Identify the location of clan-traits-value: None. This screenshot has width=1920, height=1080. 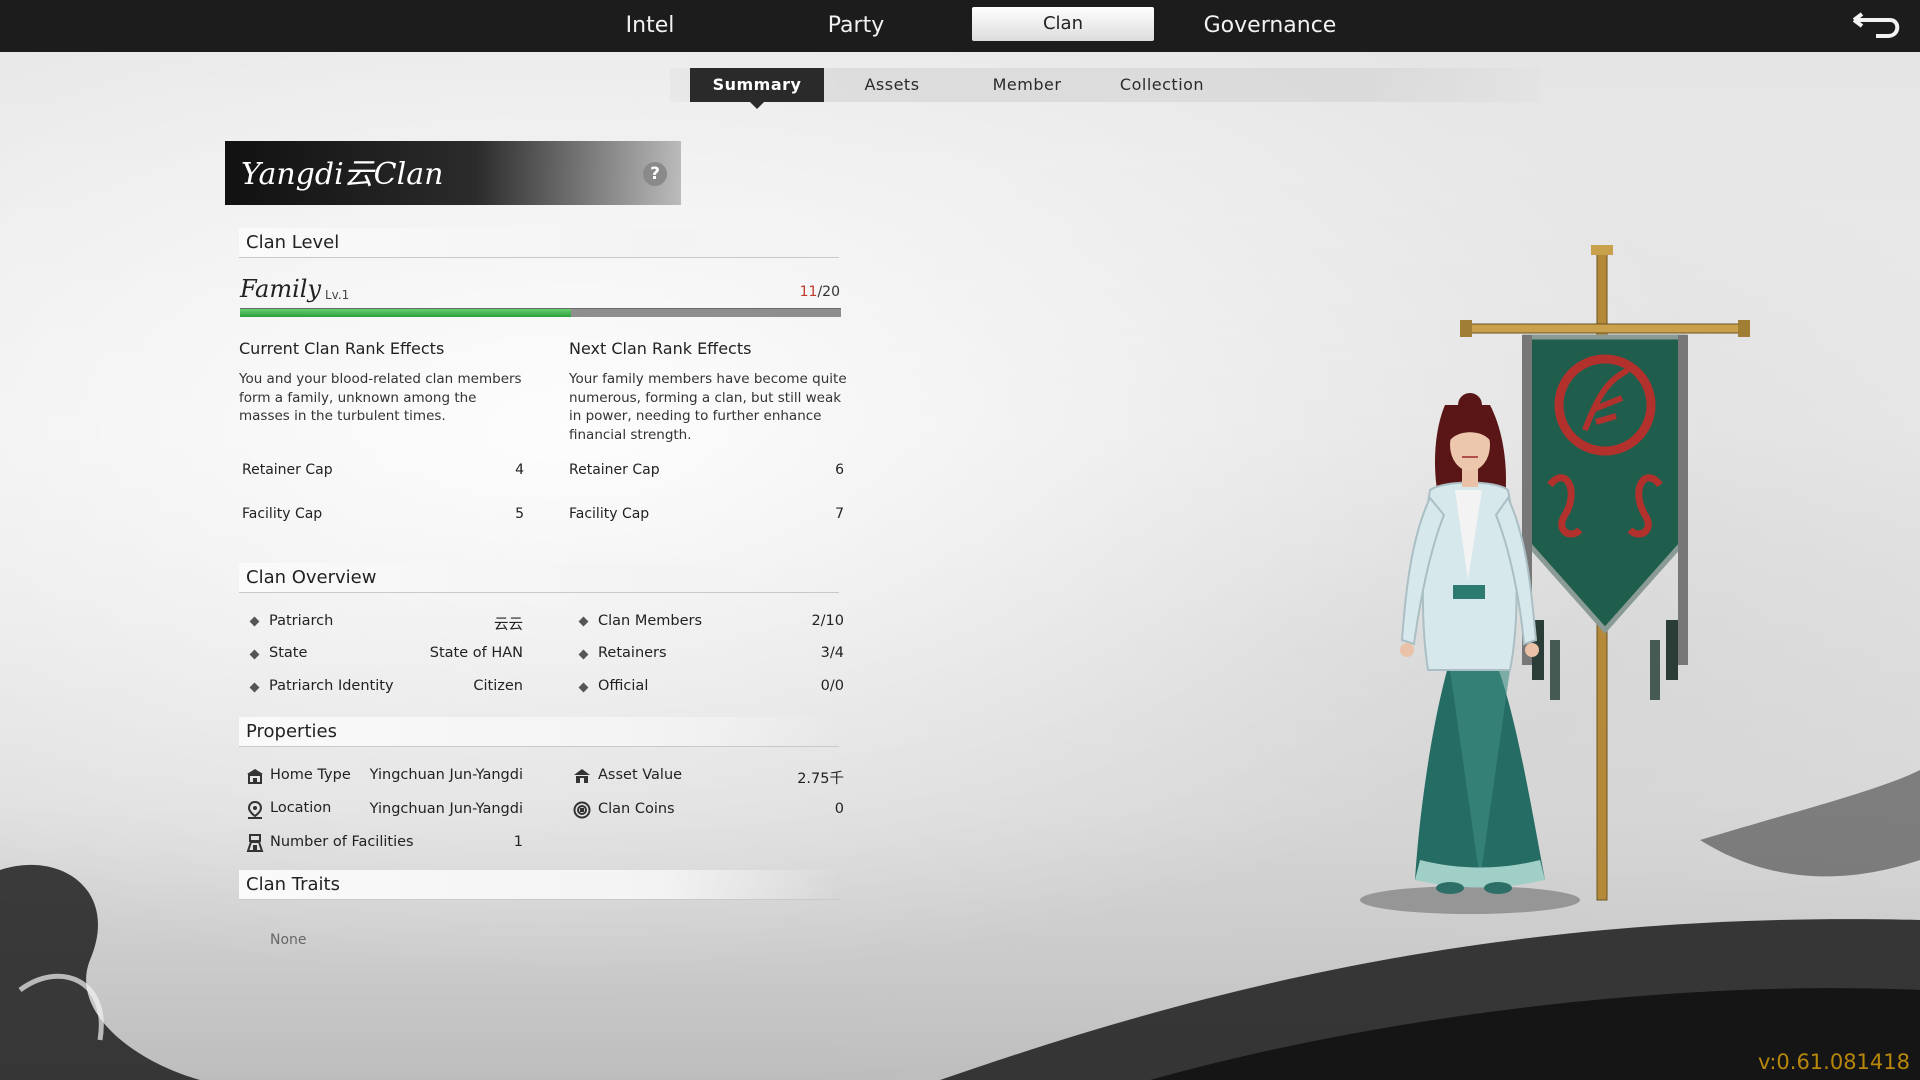
(288, 940).